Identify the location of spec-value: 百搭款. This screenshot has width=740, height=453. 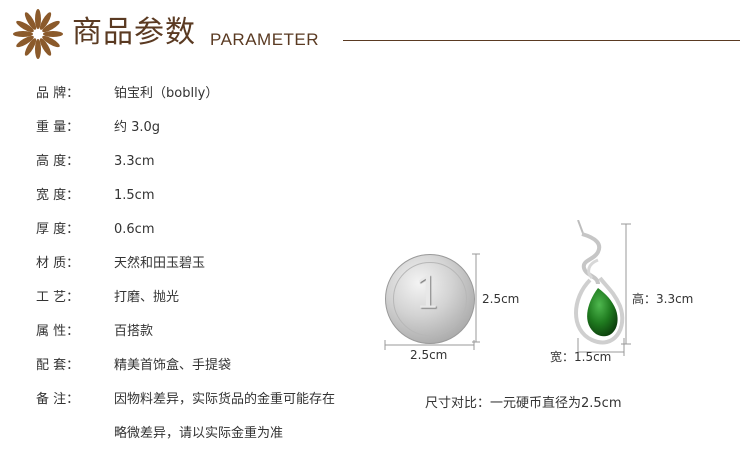
(134, 331).